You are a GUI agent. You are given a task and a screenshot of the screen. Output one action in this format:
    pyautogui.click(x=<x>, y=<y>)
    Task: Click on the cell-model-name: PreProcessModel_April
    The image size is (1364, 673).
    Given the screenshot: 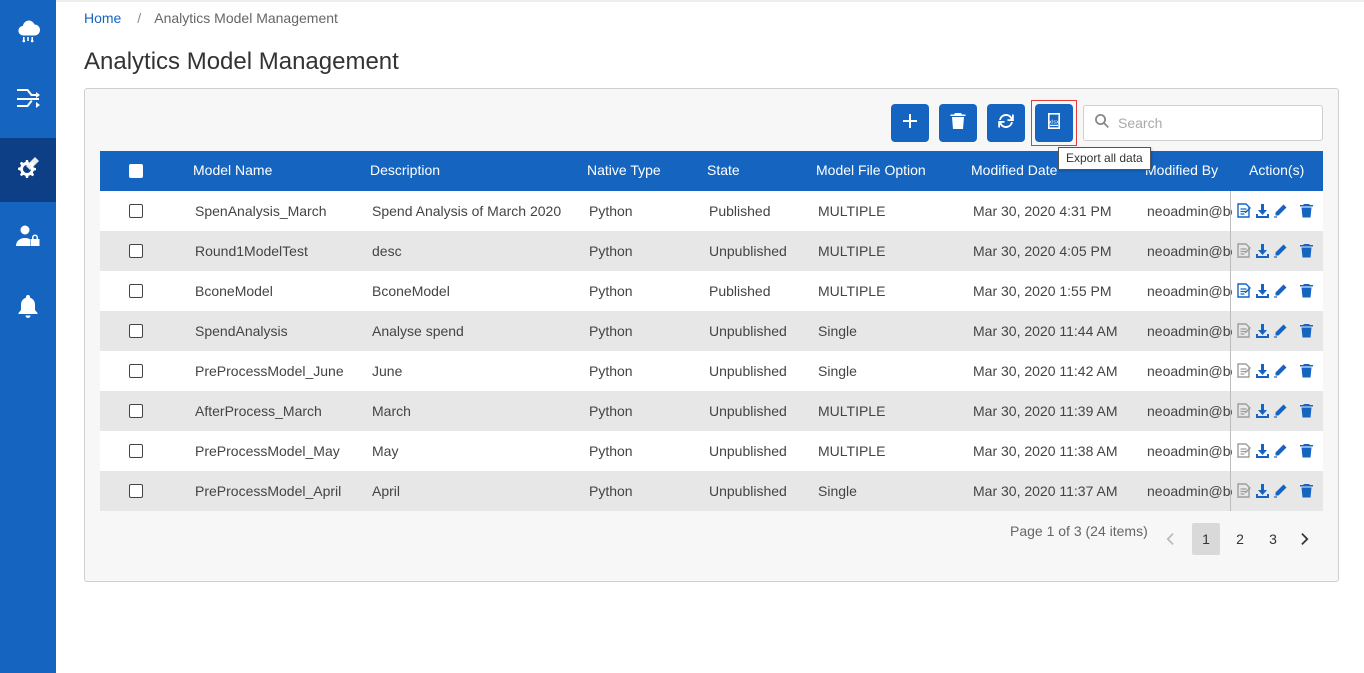 What is the action you would take?
    pyautogui.click(x=268, y=491)
    